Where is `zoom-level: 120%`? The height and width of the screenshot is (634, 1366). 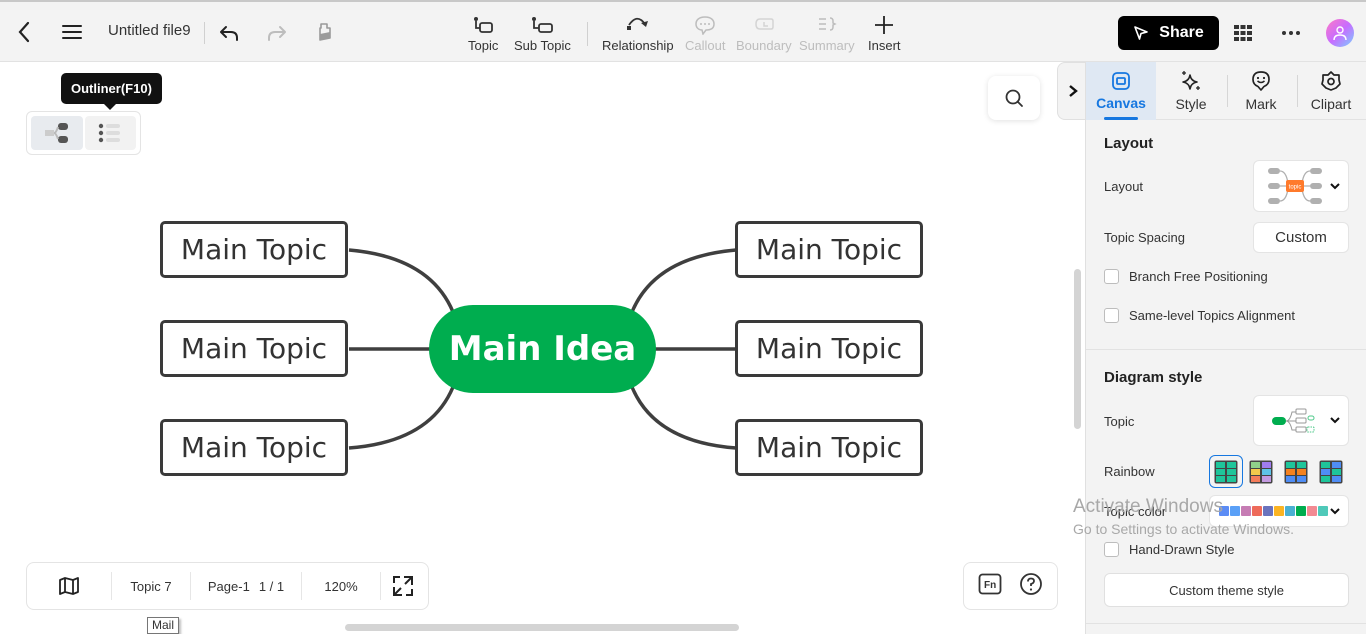
zoom-level: 120% is located at coordinates (341, 586).